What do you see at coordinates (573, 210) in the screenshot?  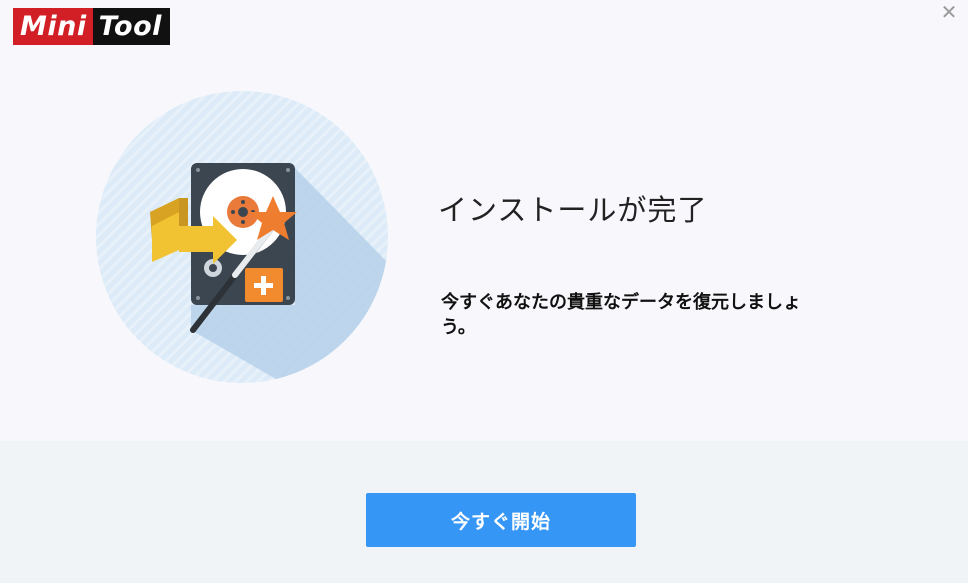 I see `page-title: インストールが完了` at bounding box center [573, 210].